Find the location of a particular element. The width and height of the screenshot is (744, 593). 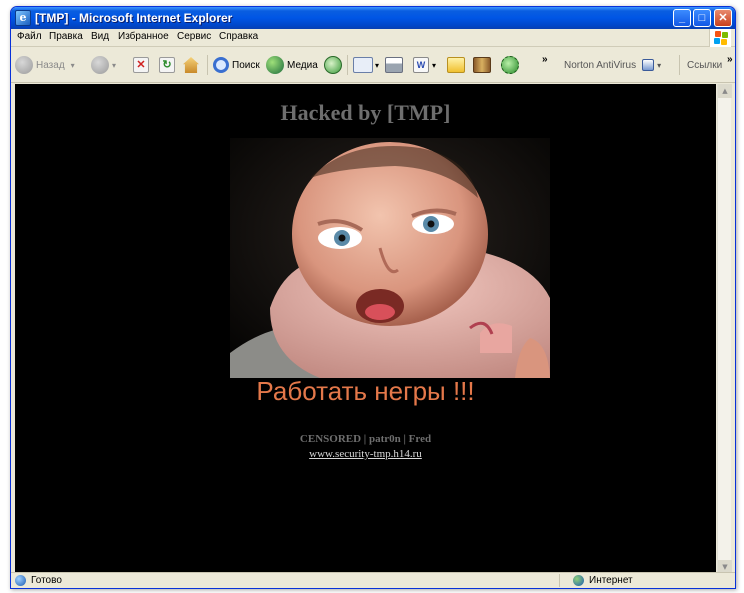

menu-edit: Правка is located at coordinates (66, 36).